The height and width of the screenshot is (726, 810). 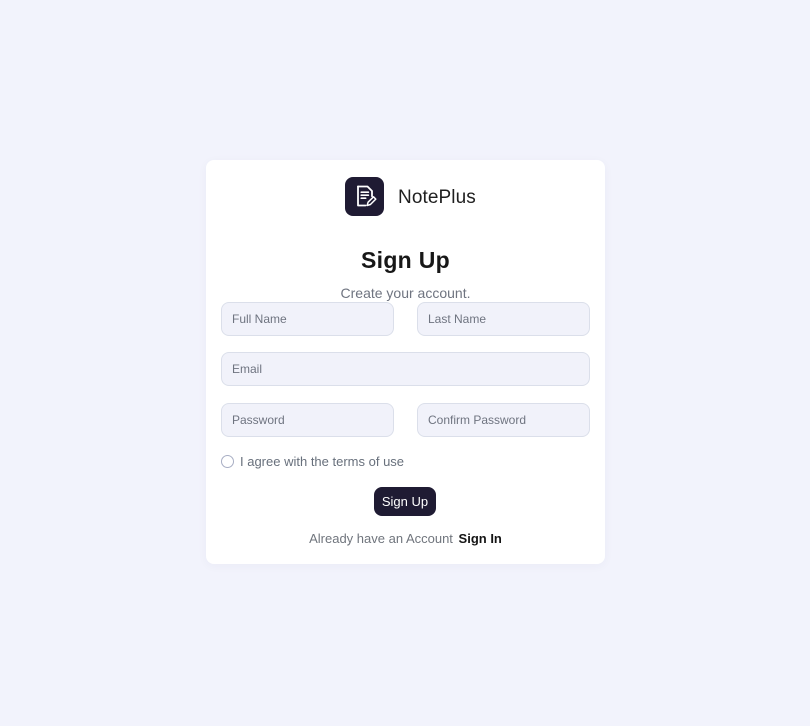 What do you see at coordinates (307, 319) in the screenshot?
I see `full-name-input` at bounding box center [307, 319].